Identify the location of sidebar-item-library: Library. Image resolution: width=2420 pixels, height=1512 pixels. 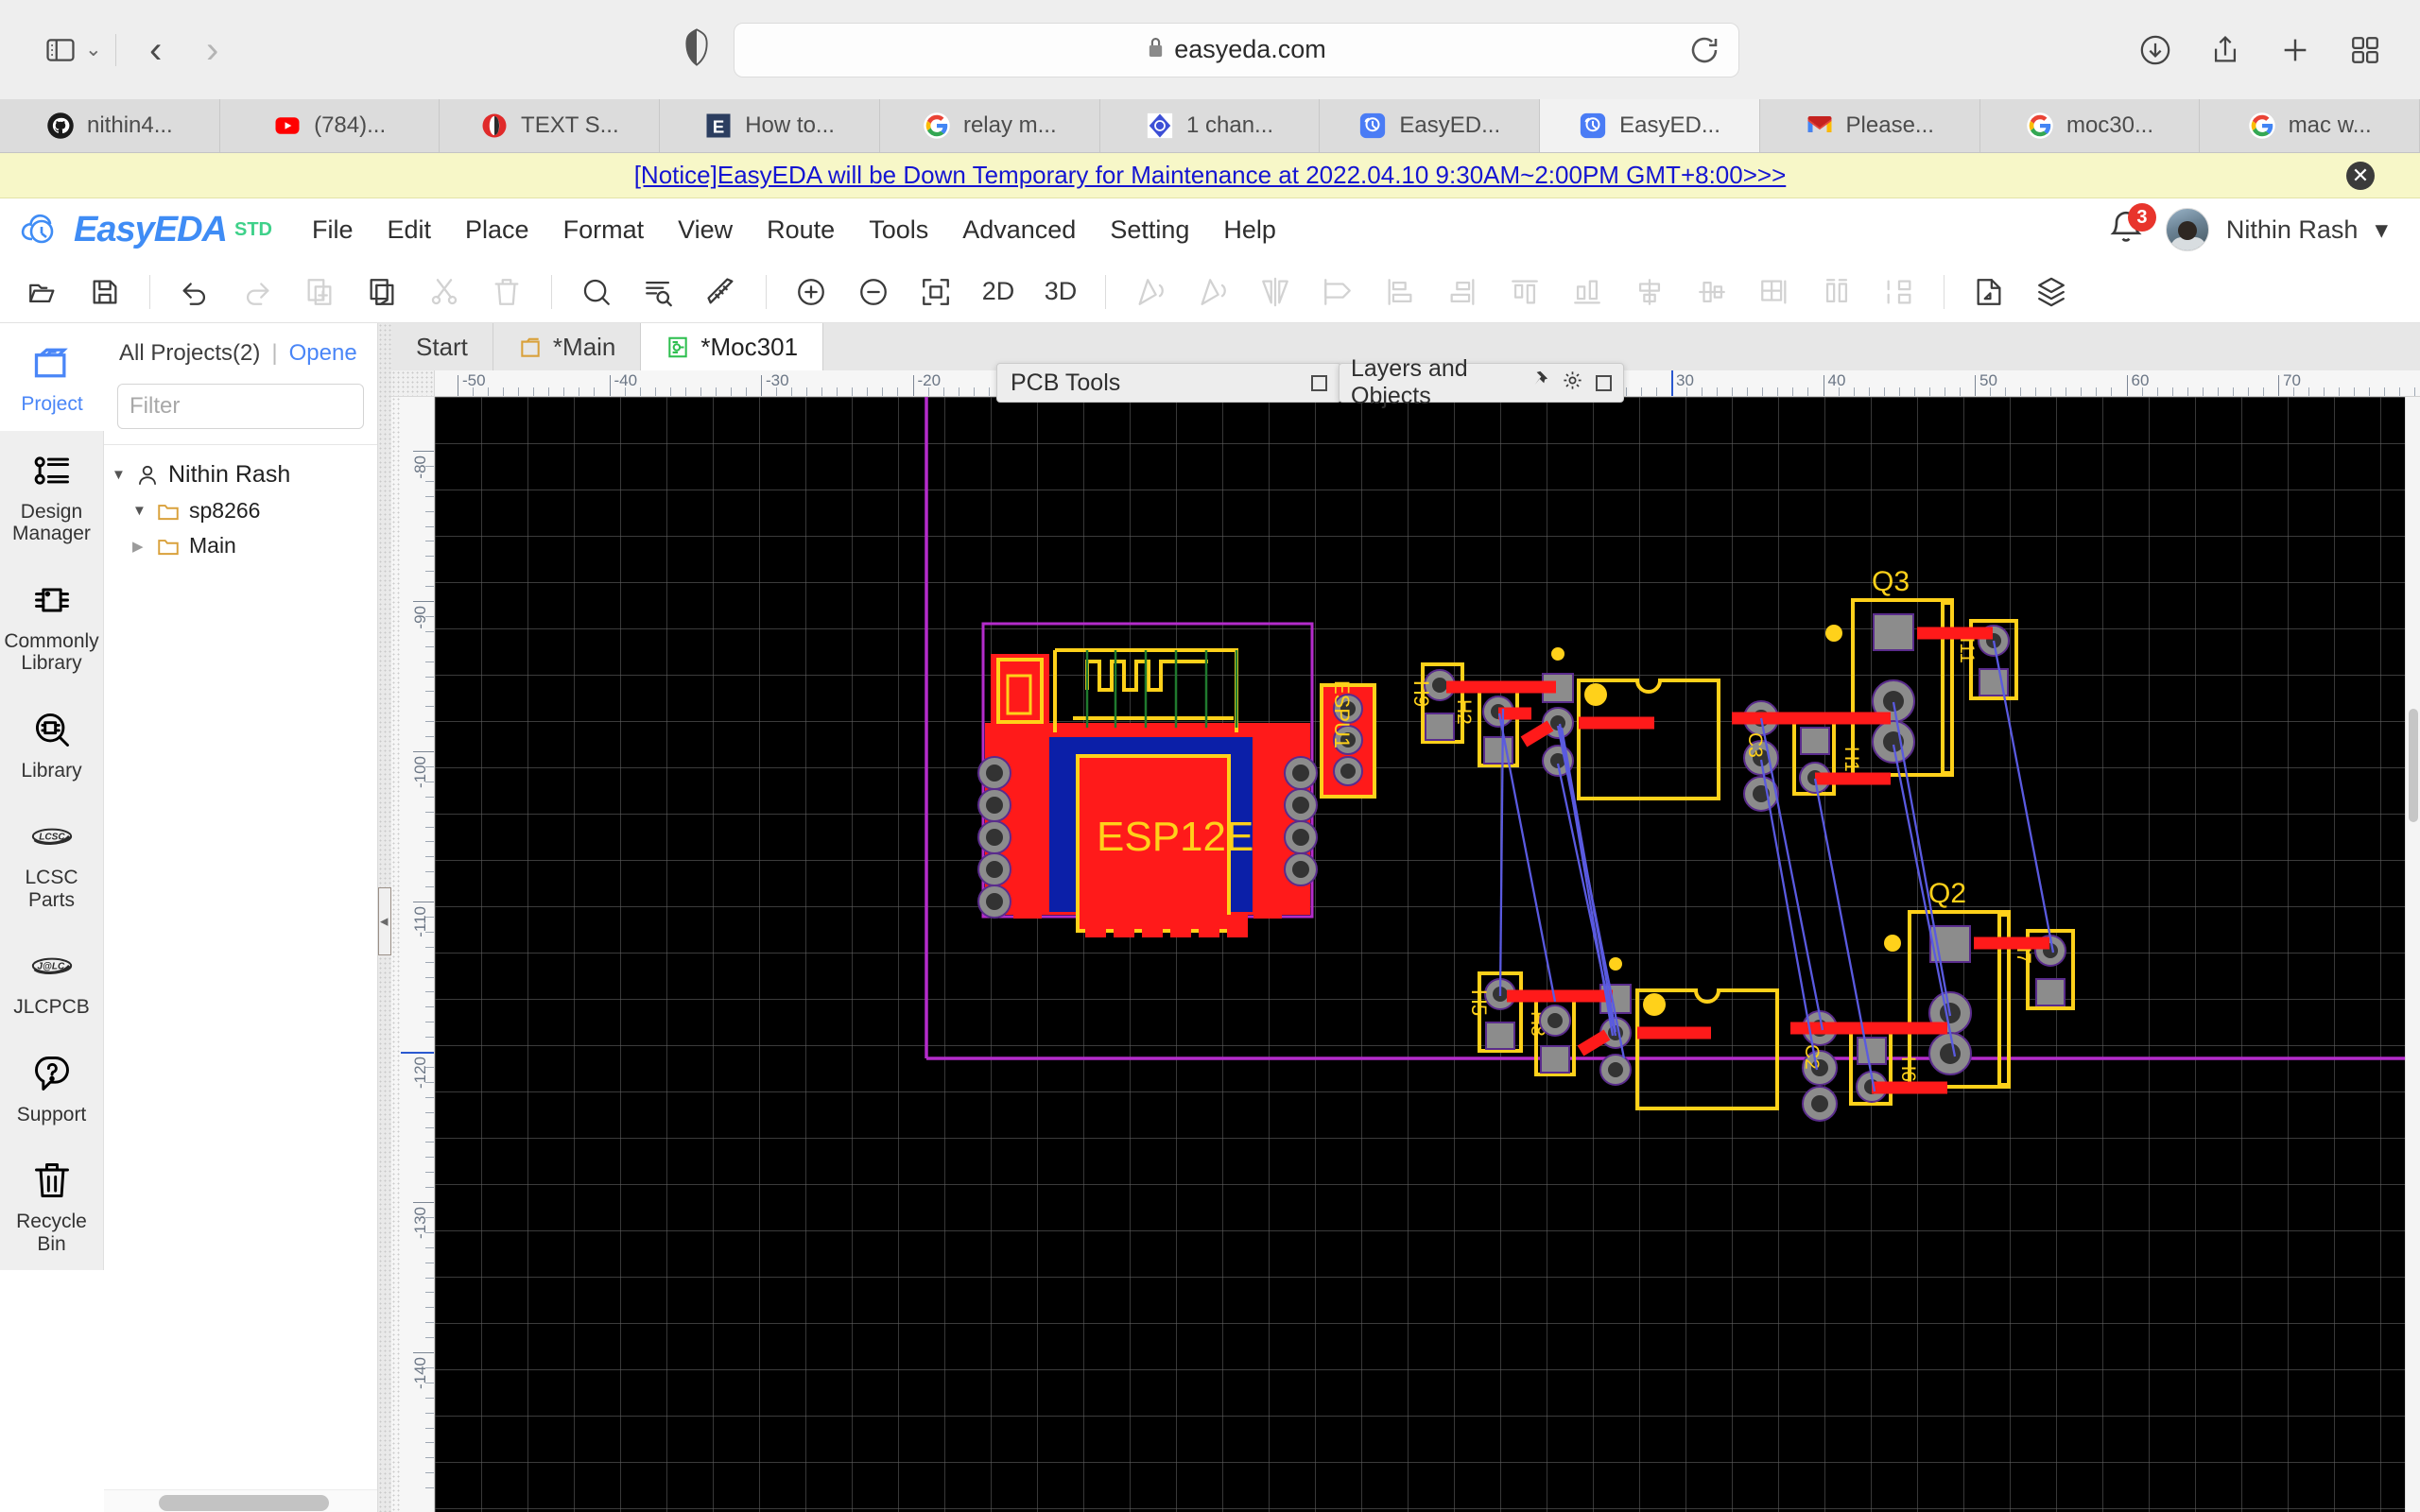
(51, 744).